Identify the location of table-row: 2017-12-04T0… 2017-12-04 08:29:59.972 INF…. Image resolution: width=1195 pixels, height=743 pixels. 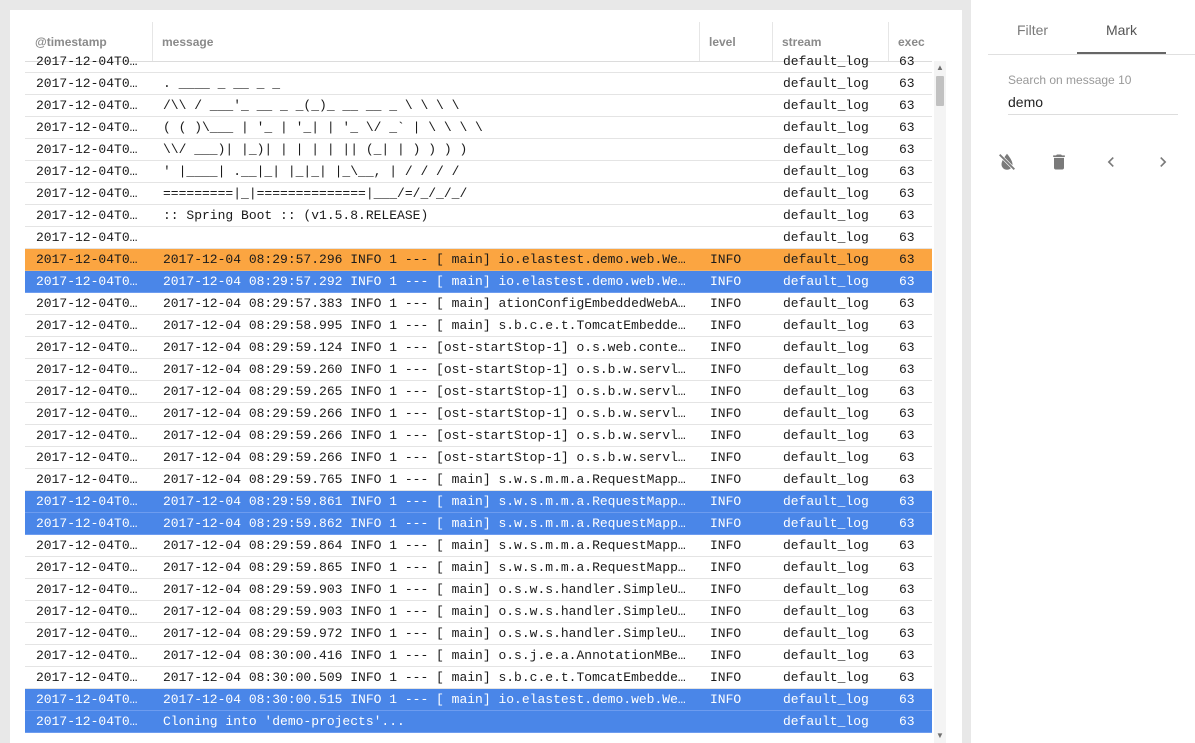
(478, 634).